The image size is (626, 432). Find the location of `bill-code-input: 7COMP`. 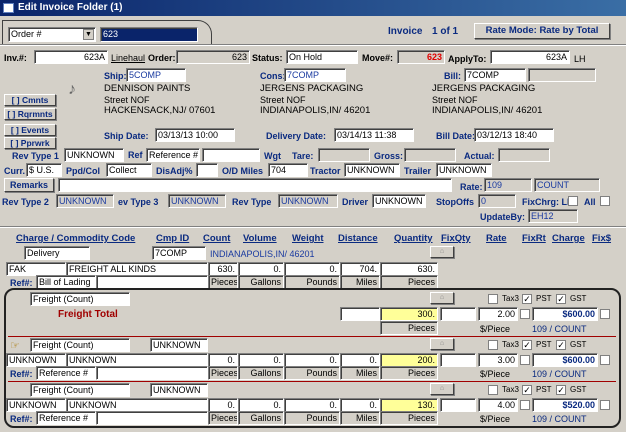

bill-code-input: 7COMP is located at coordinates (495, 75).